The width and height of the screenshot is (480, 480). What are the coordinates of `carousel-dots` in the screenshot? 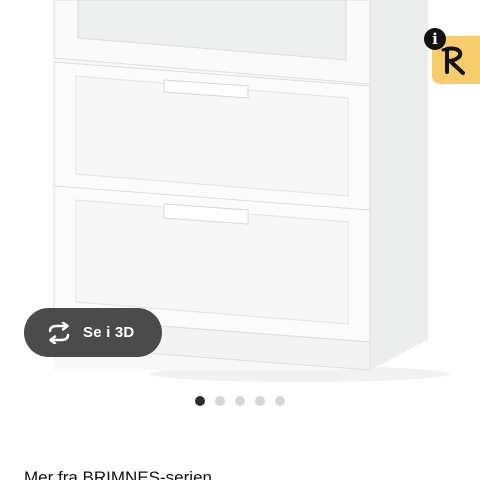 It's located at (240, 401).